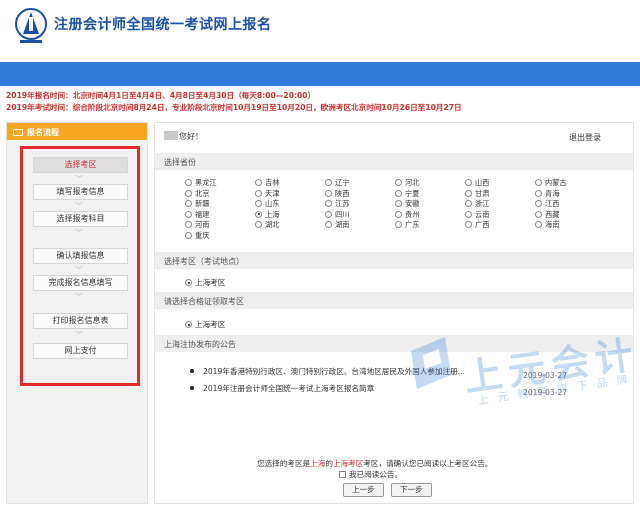  I want to click on province-label: 陕西, so click(342, 193).